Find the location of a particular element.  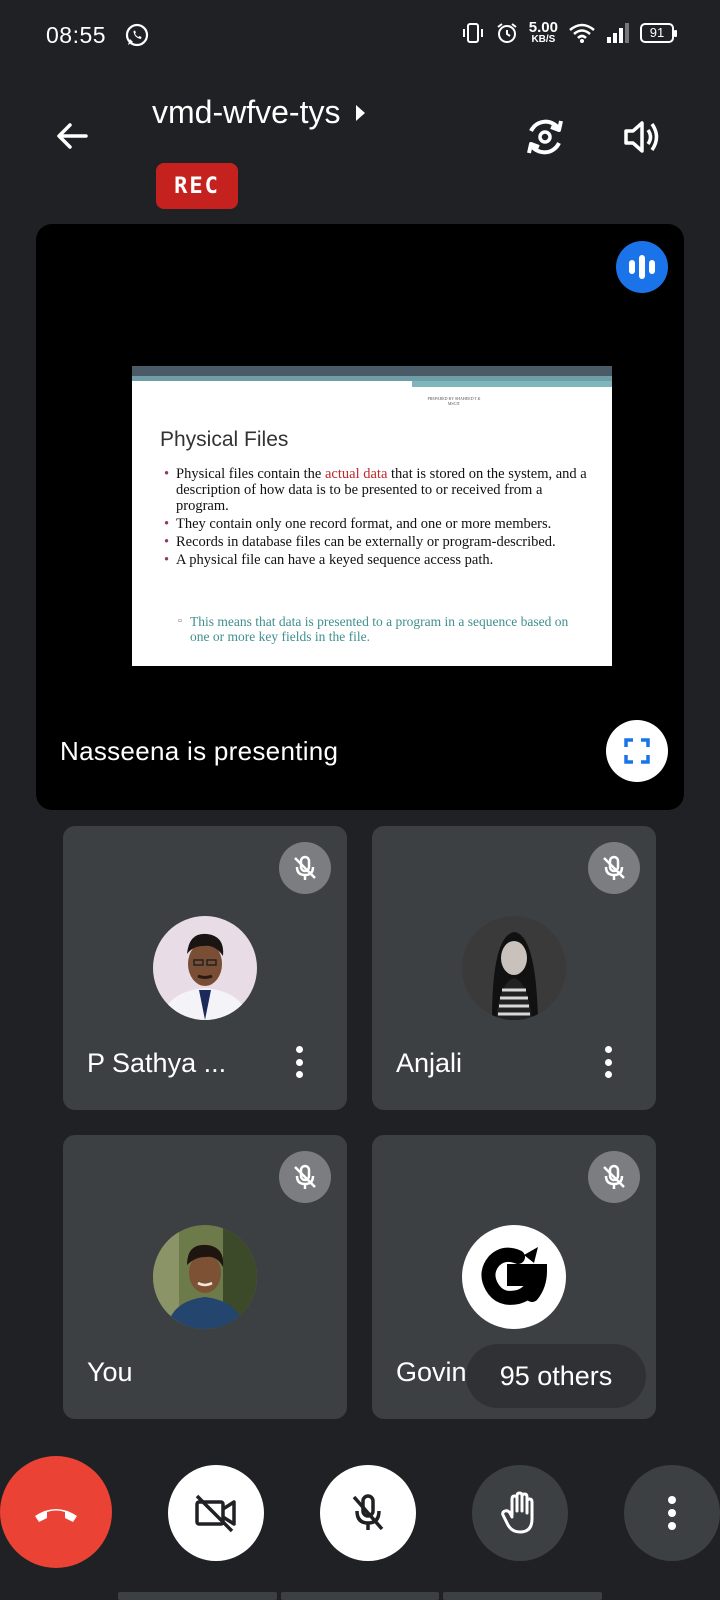

back-arrow-icon is located at coordinates (72, 136).